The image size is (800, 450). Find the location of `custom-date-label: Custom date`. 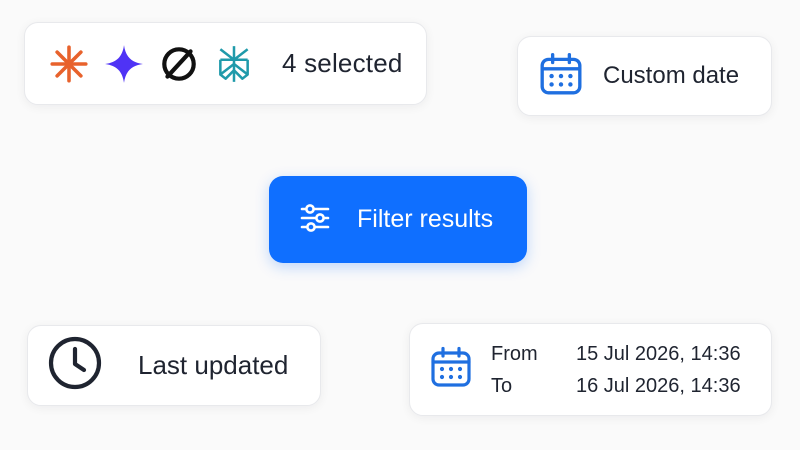

custom-date-label: Custom date is located at coordinates (671, 75).